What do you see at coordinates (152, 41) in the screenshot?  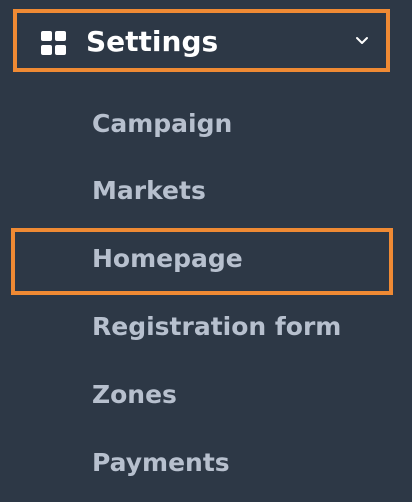 I see `settings-label: Settings` at bounding box center [152, 41].